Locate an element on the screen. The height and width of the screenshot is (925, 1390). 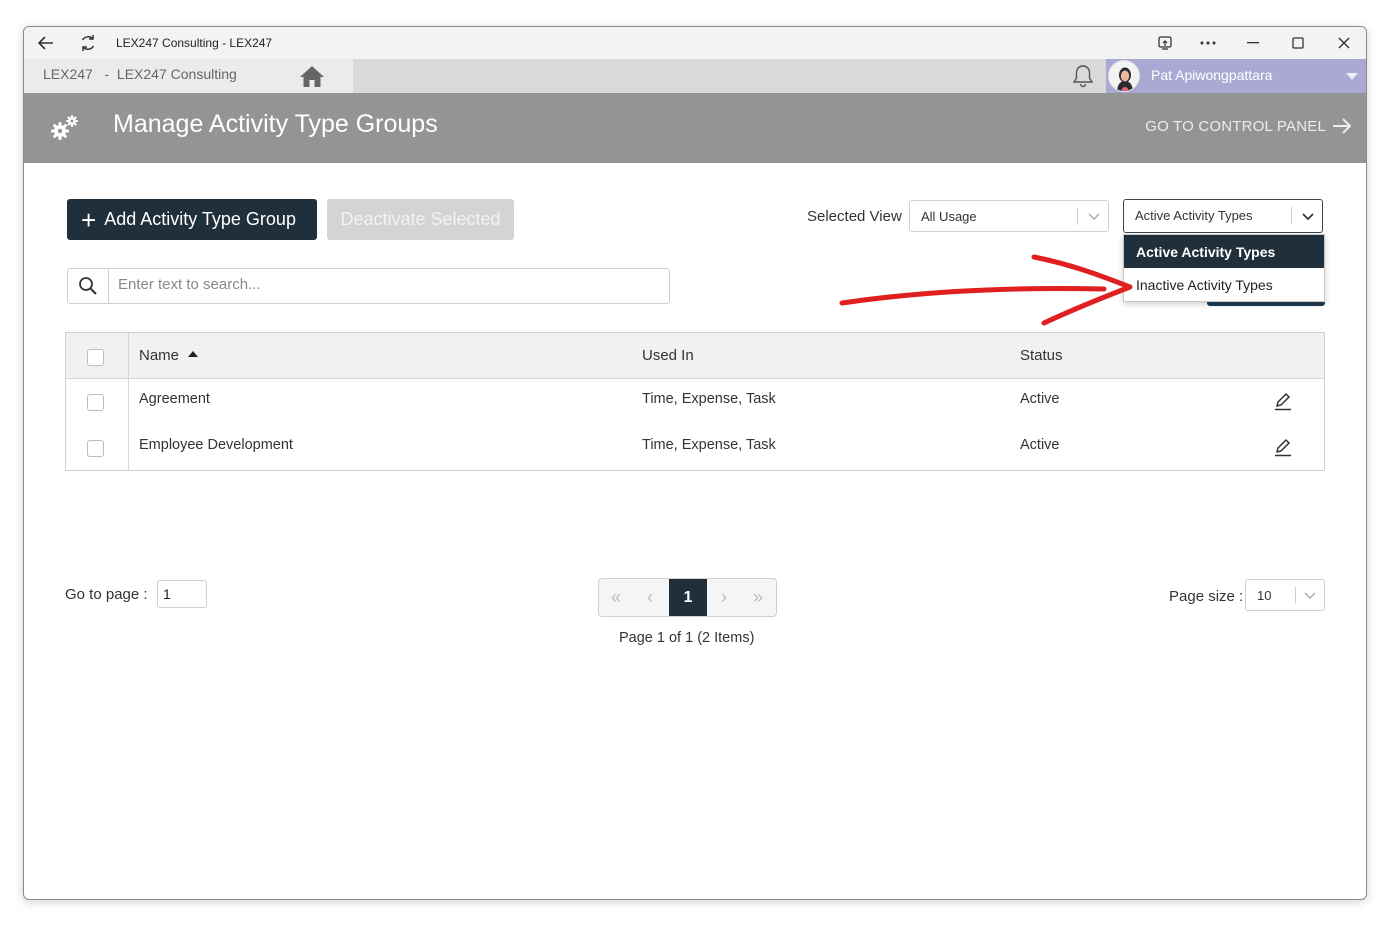
maximize-icon is located at coordinates (1298, 43).